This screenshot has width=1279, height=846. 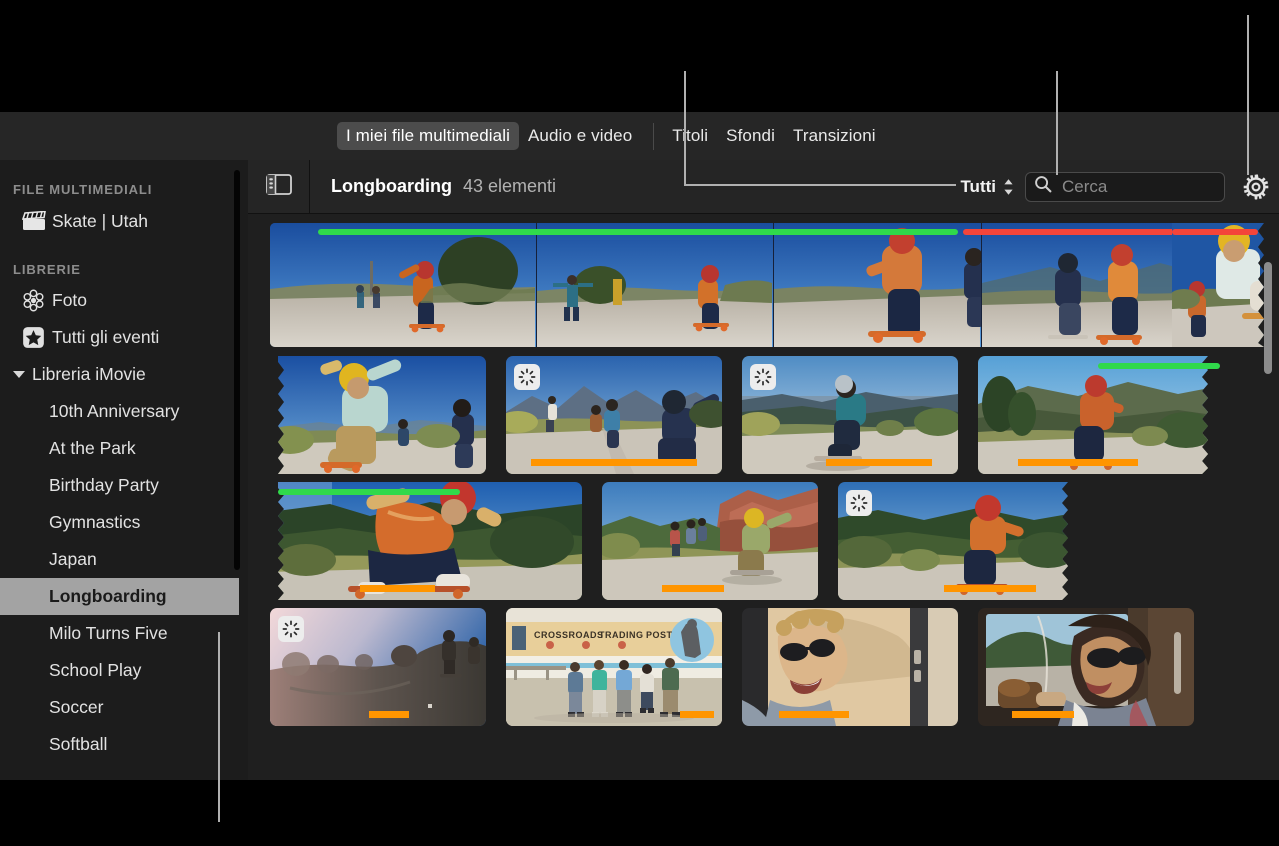 What do you see at coordinates (124, 448) in the screenshot?
I see `sidebar-item-at-the-park: At the Park` at bounding box center [124, 448].